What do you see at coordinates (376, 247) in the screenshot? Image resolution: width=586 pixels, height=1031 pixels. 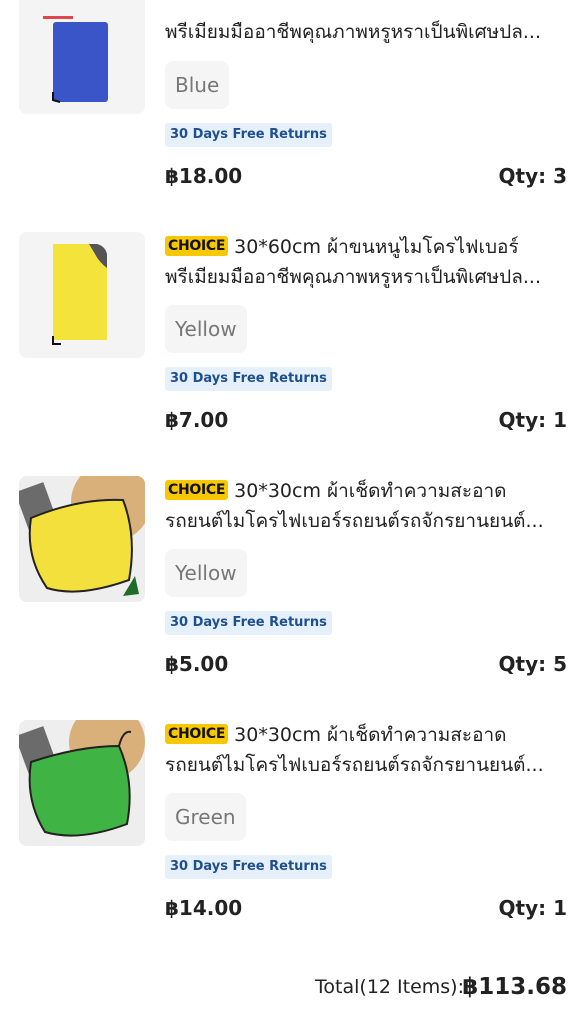 I see `product-title-text: 30*60cm ผ้าขนหนูไมโครไฟเบอร์` at bounding box center [376, 247].